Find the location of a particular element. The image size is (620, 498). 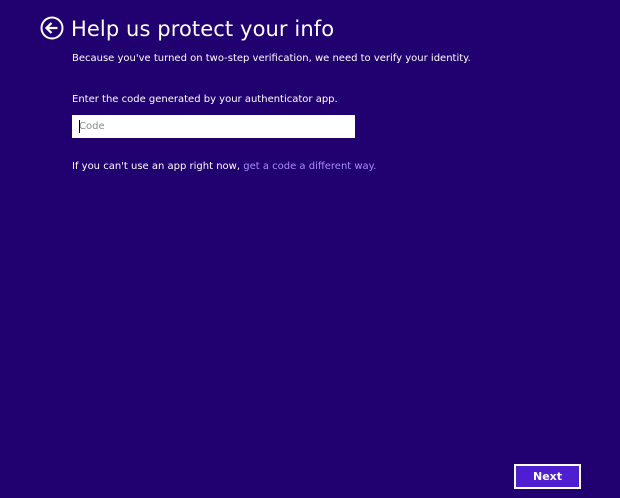

next-button: Next is located at coordinates (547, 476).